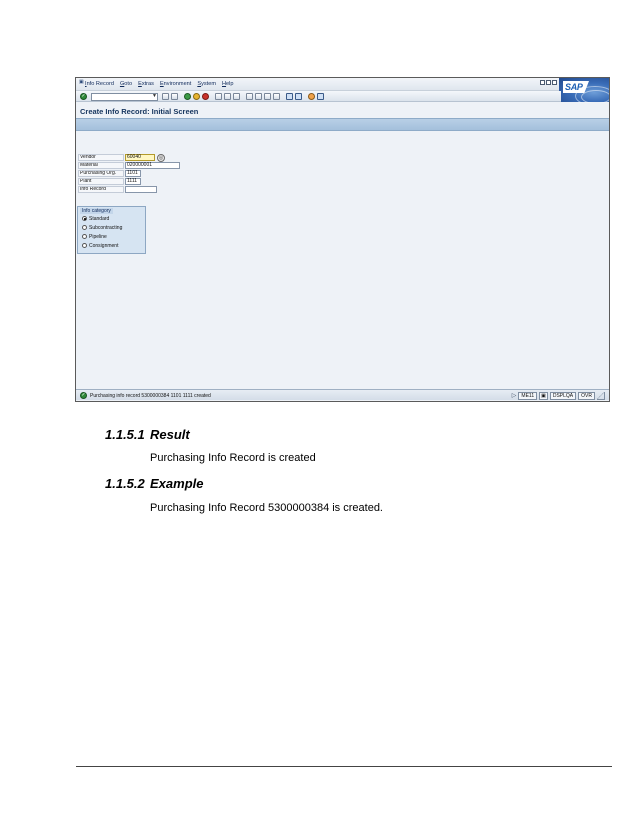 This screenshot has width=638, height=826. I want to click on help-icon, so click(311, 96).